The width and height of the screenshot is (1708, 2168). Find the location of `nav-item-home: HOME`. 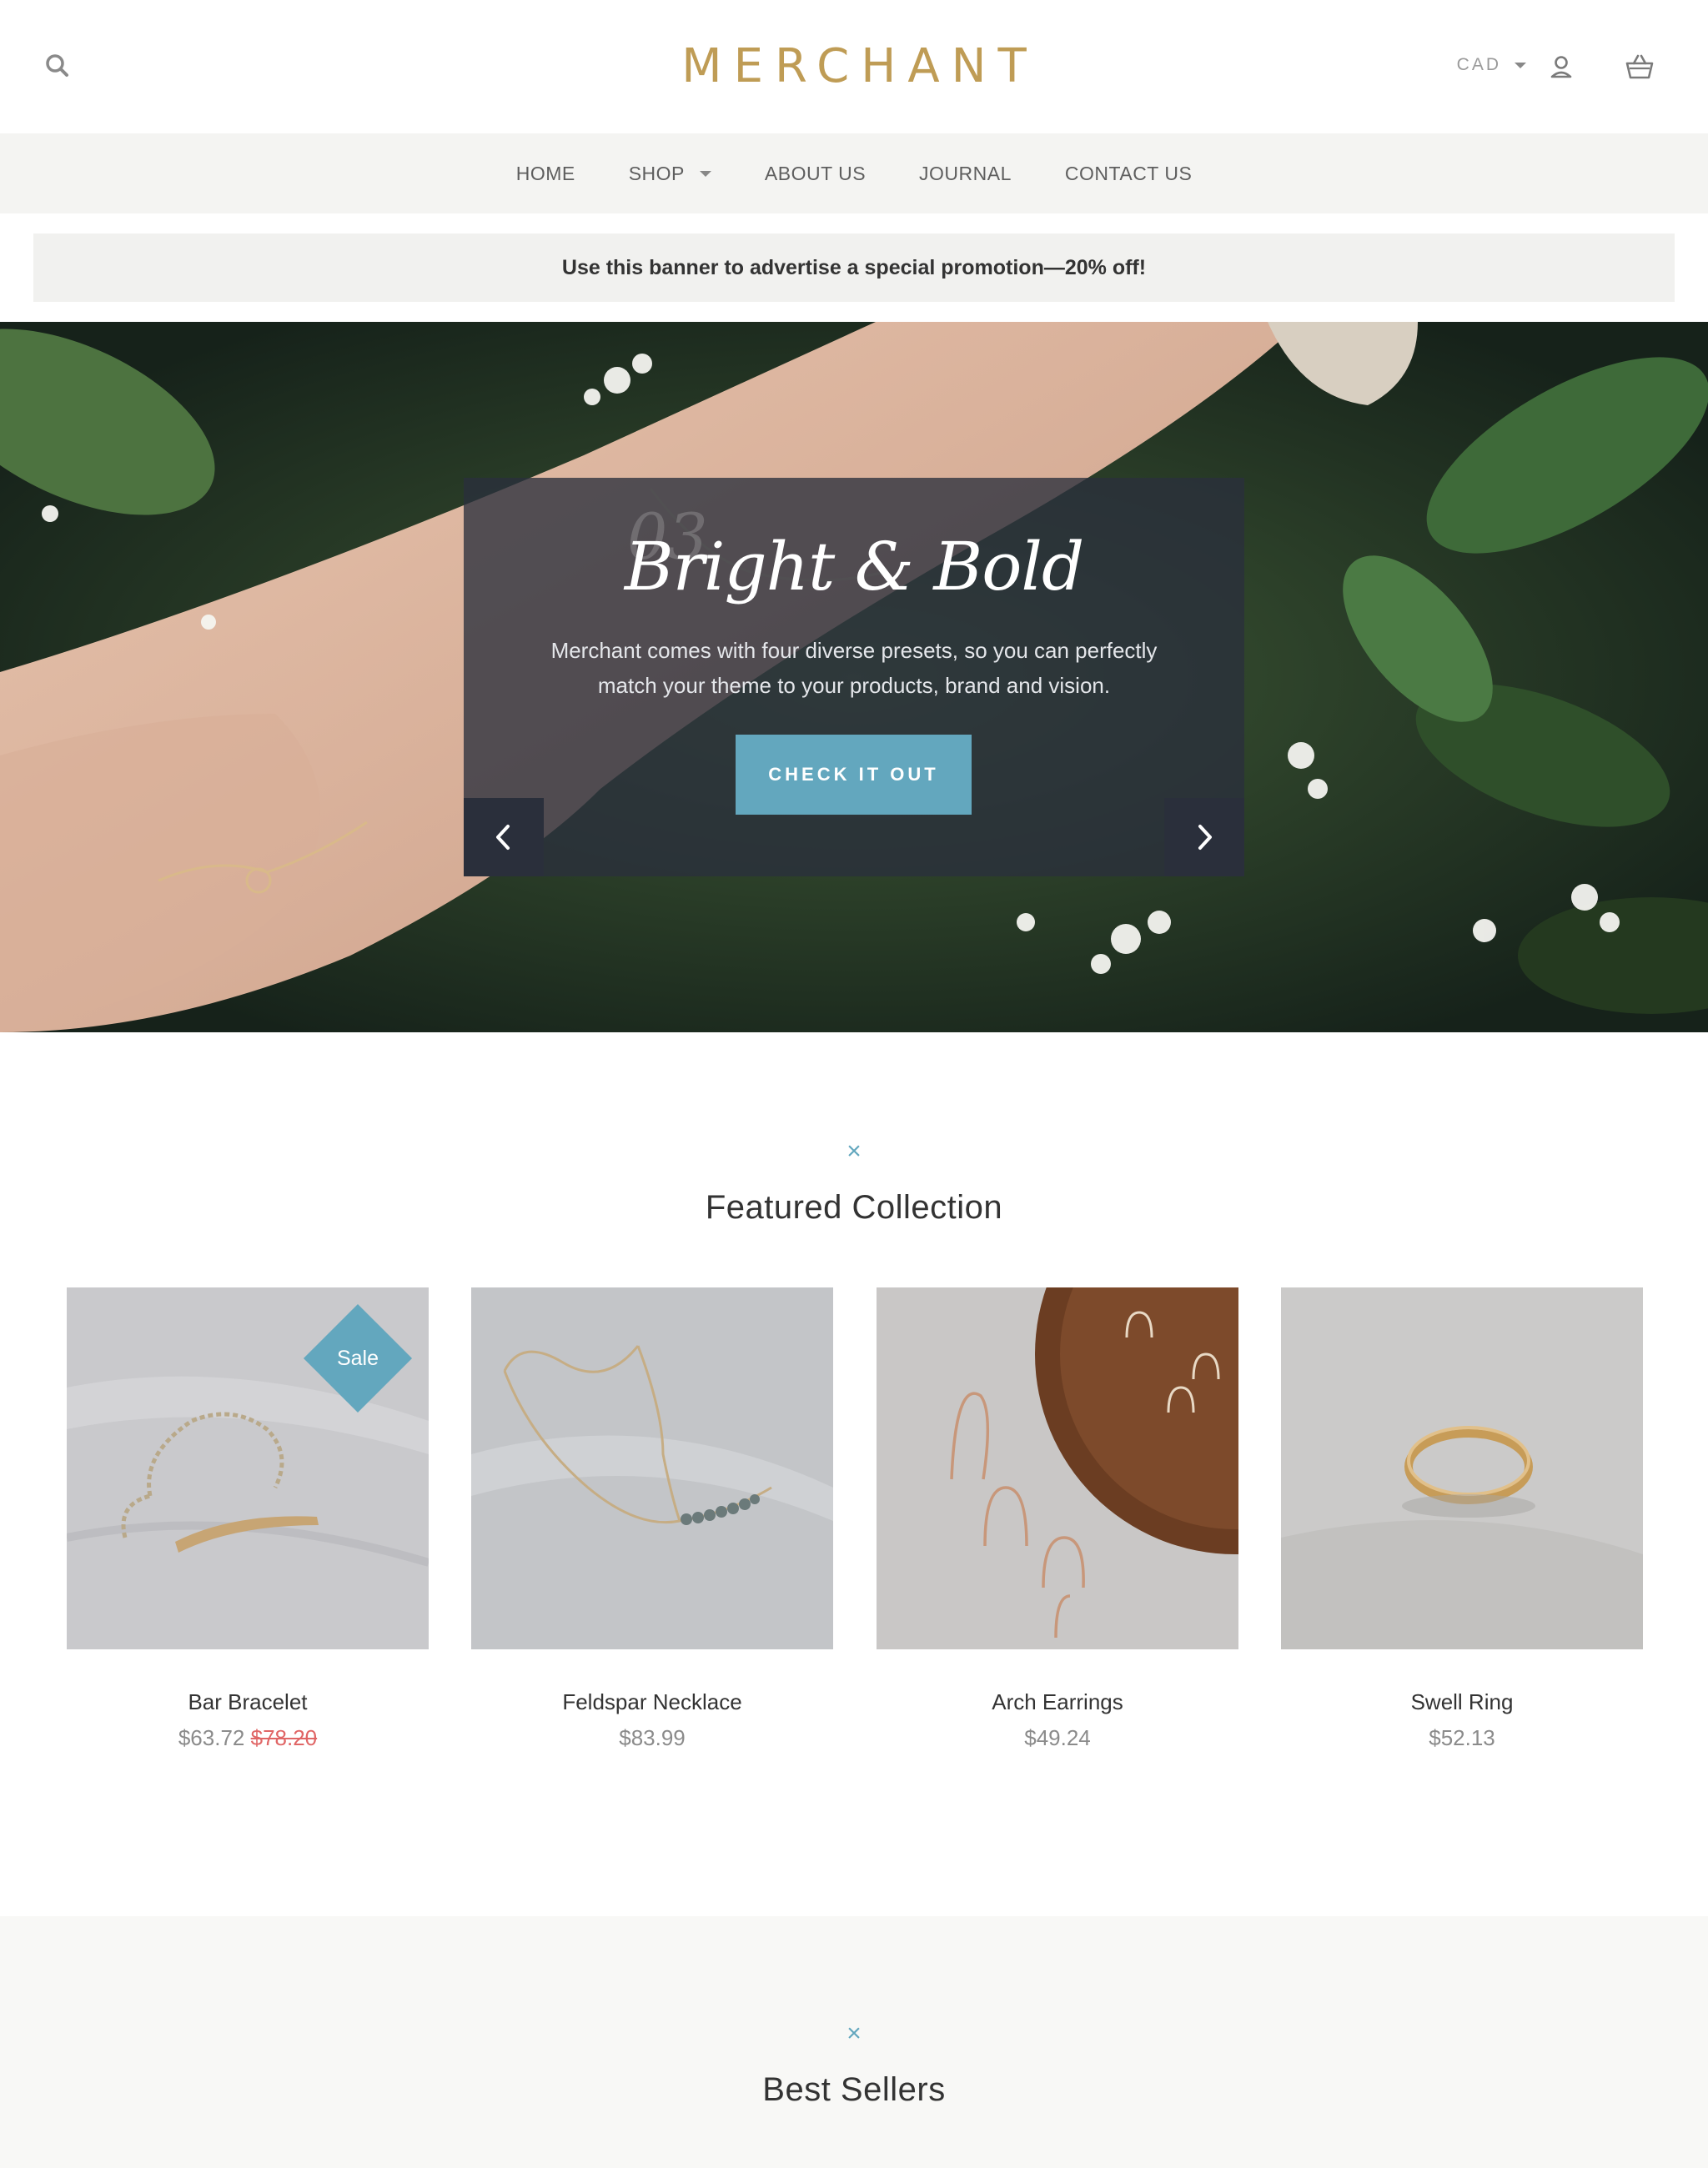

nav-item-home: HOME is located at coordinates (546, 174).